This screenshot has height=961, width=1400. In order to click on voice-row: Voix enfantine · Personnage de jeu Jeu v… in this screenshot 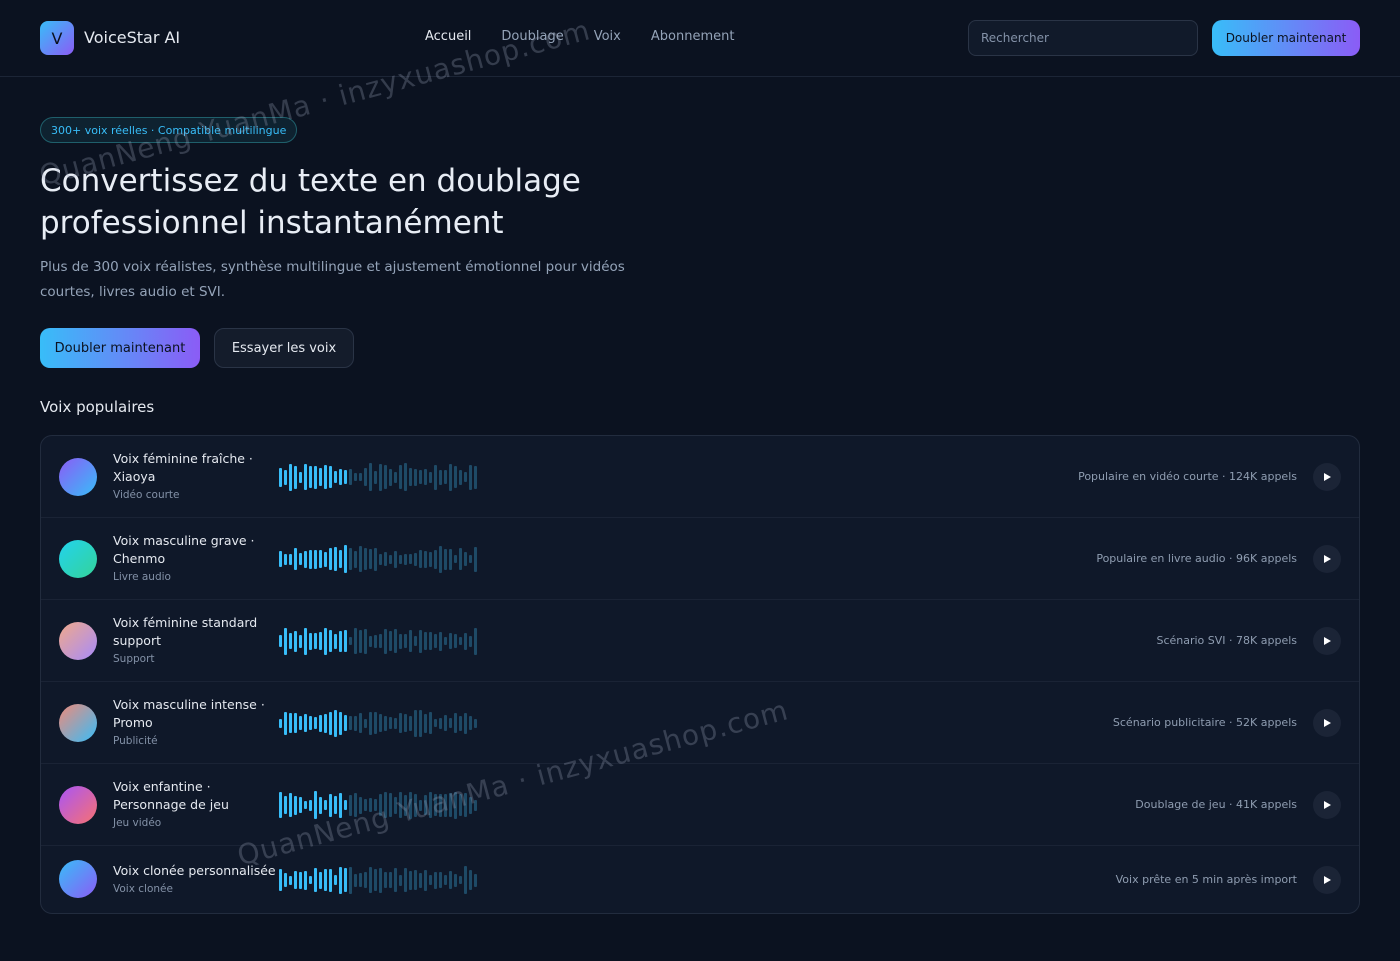, I will do `click(700, 805)`.